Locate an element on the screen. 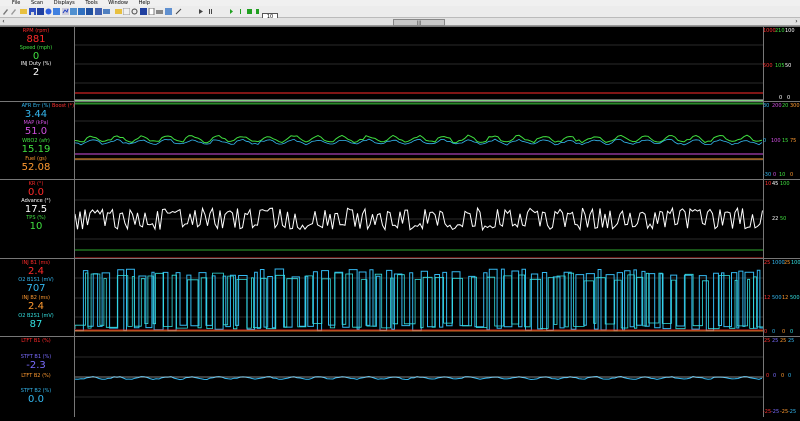 This screenshot has height=421, width=800. layout-icon is located at coordinates (89, 11).